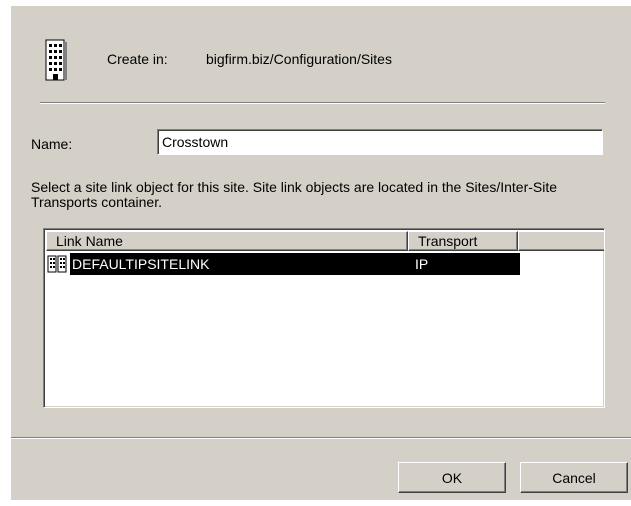 This screenshot has width=631, height=506. I want to click on column-header-link-name: Link Name, so click(227, 241).